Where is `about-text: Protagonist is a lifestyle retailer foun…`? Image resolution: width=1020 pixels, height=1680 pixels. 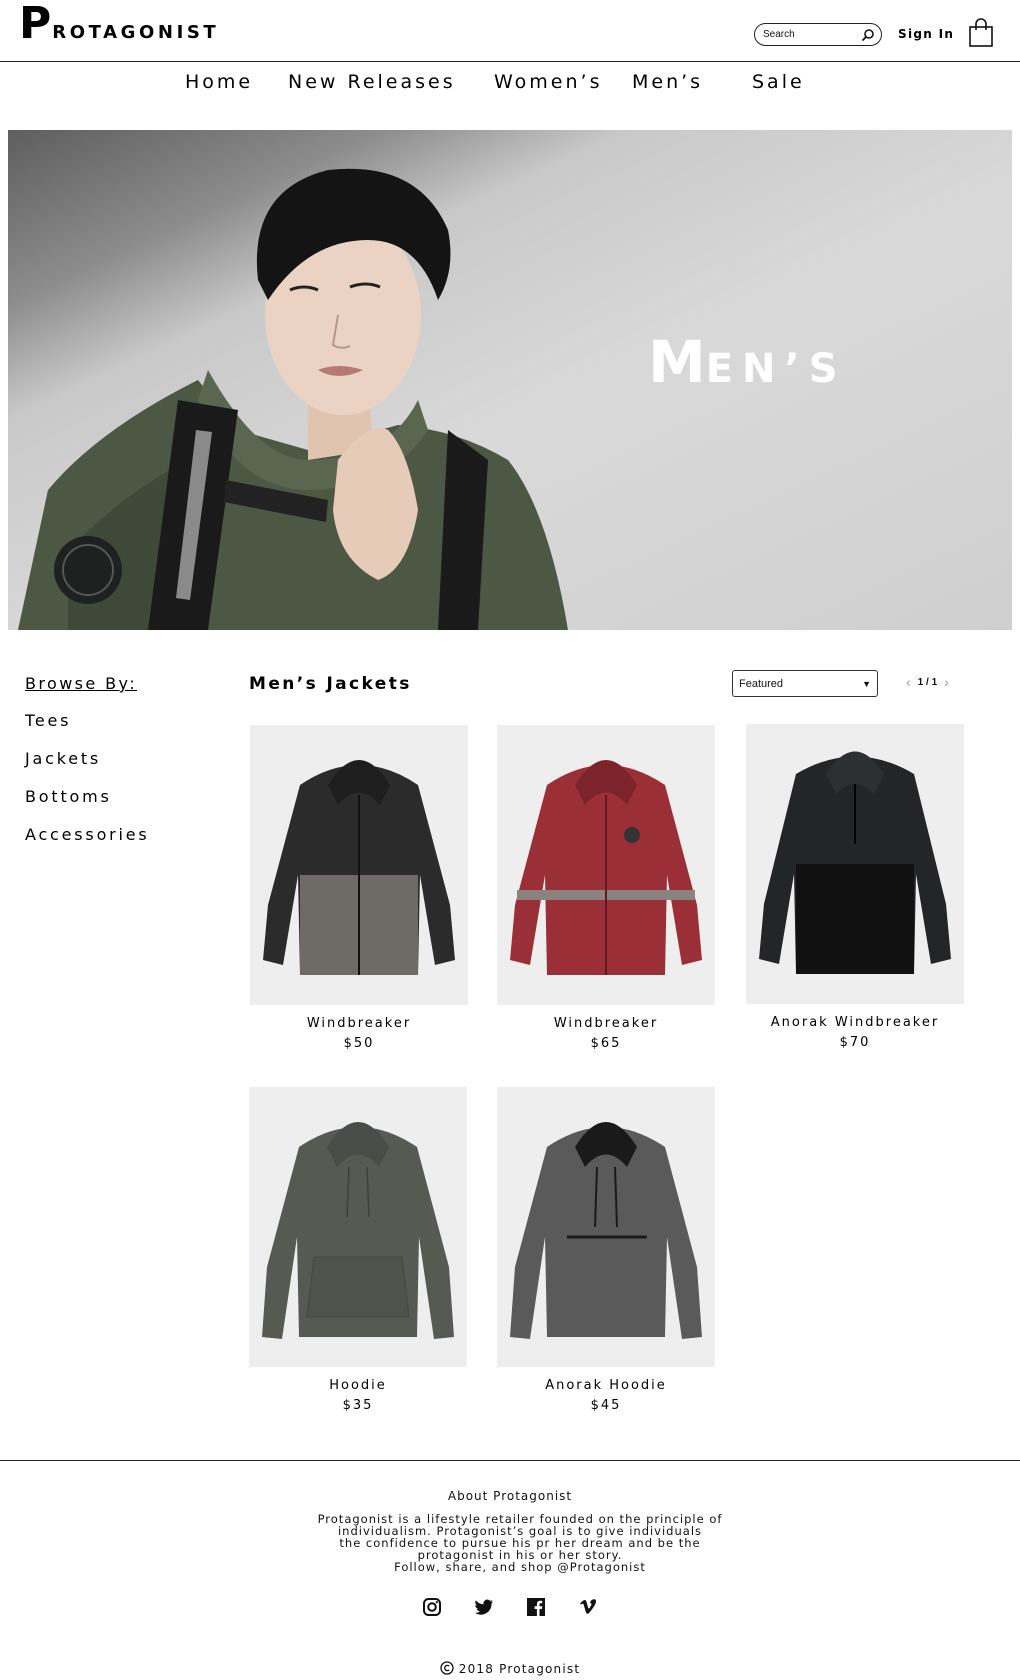 about-text: Protagonist is a lifestyle retailer foun… is located at coordinates (520, 1543).